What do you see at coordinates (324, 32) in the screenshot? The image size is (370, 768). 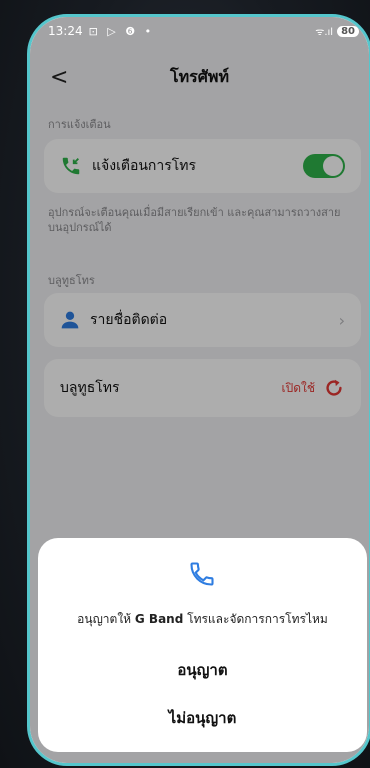 I see `signal-icon: ᯤ.ıl` at bounding box center [324, 32].